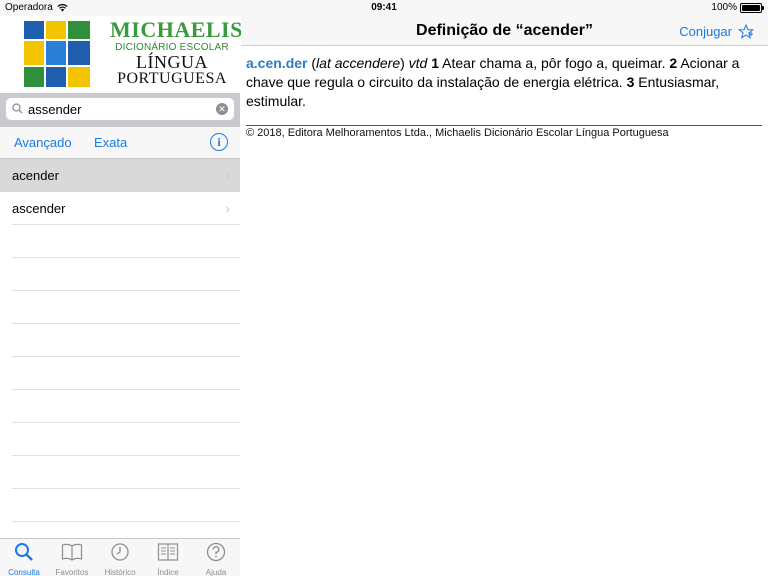  I want to click on status-bar: Operadora 09:41 100%, so click(384, 8).